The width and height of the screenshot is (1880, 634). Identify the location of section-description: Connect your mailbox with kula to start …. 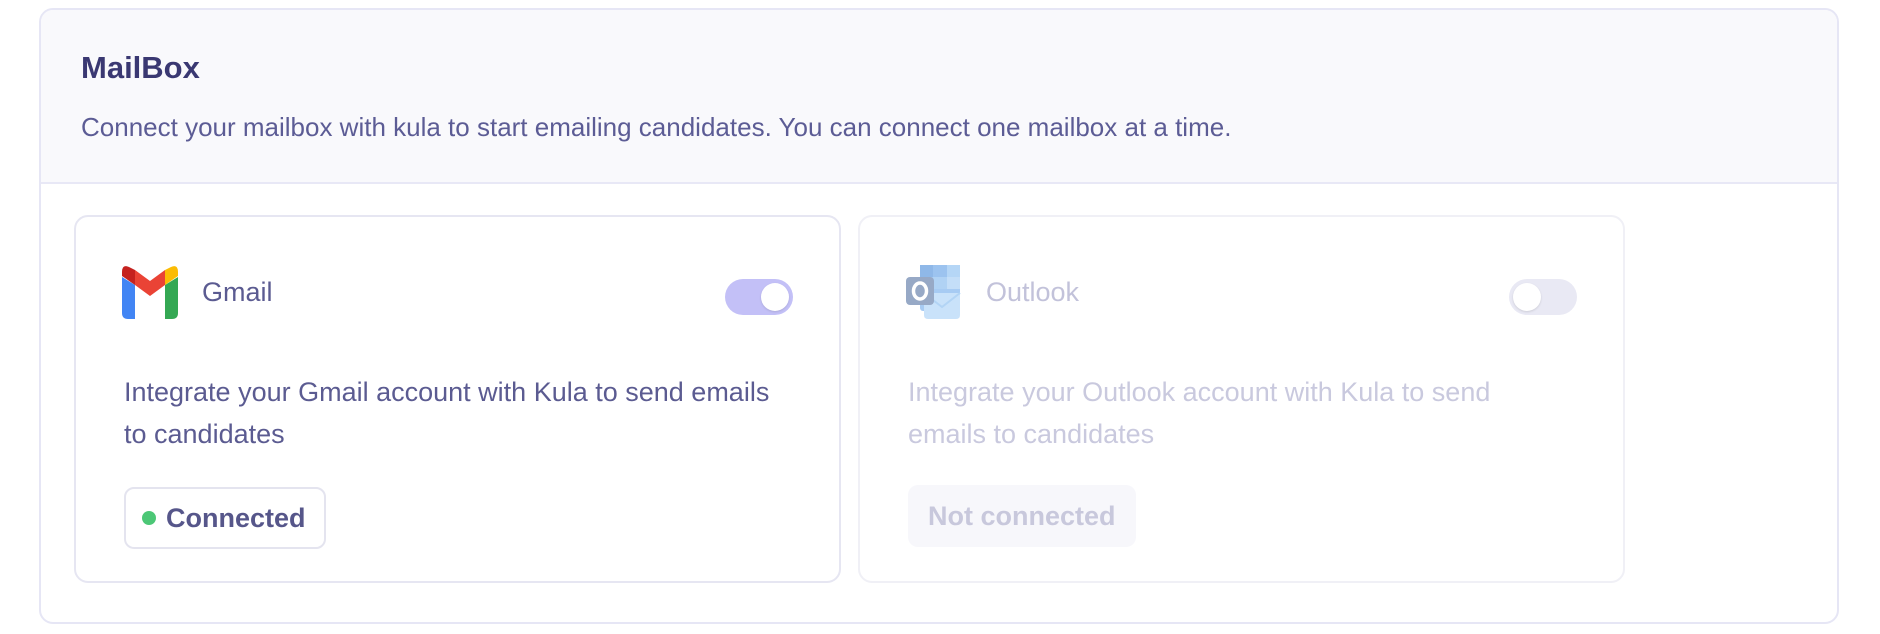
(656, 127).